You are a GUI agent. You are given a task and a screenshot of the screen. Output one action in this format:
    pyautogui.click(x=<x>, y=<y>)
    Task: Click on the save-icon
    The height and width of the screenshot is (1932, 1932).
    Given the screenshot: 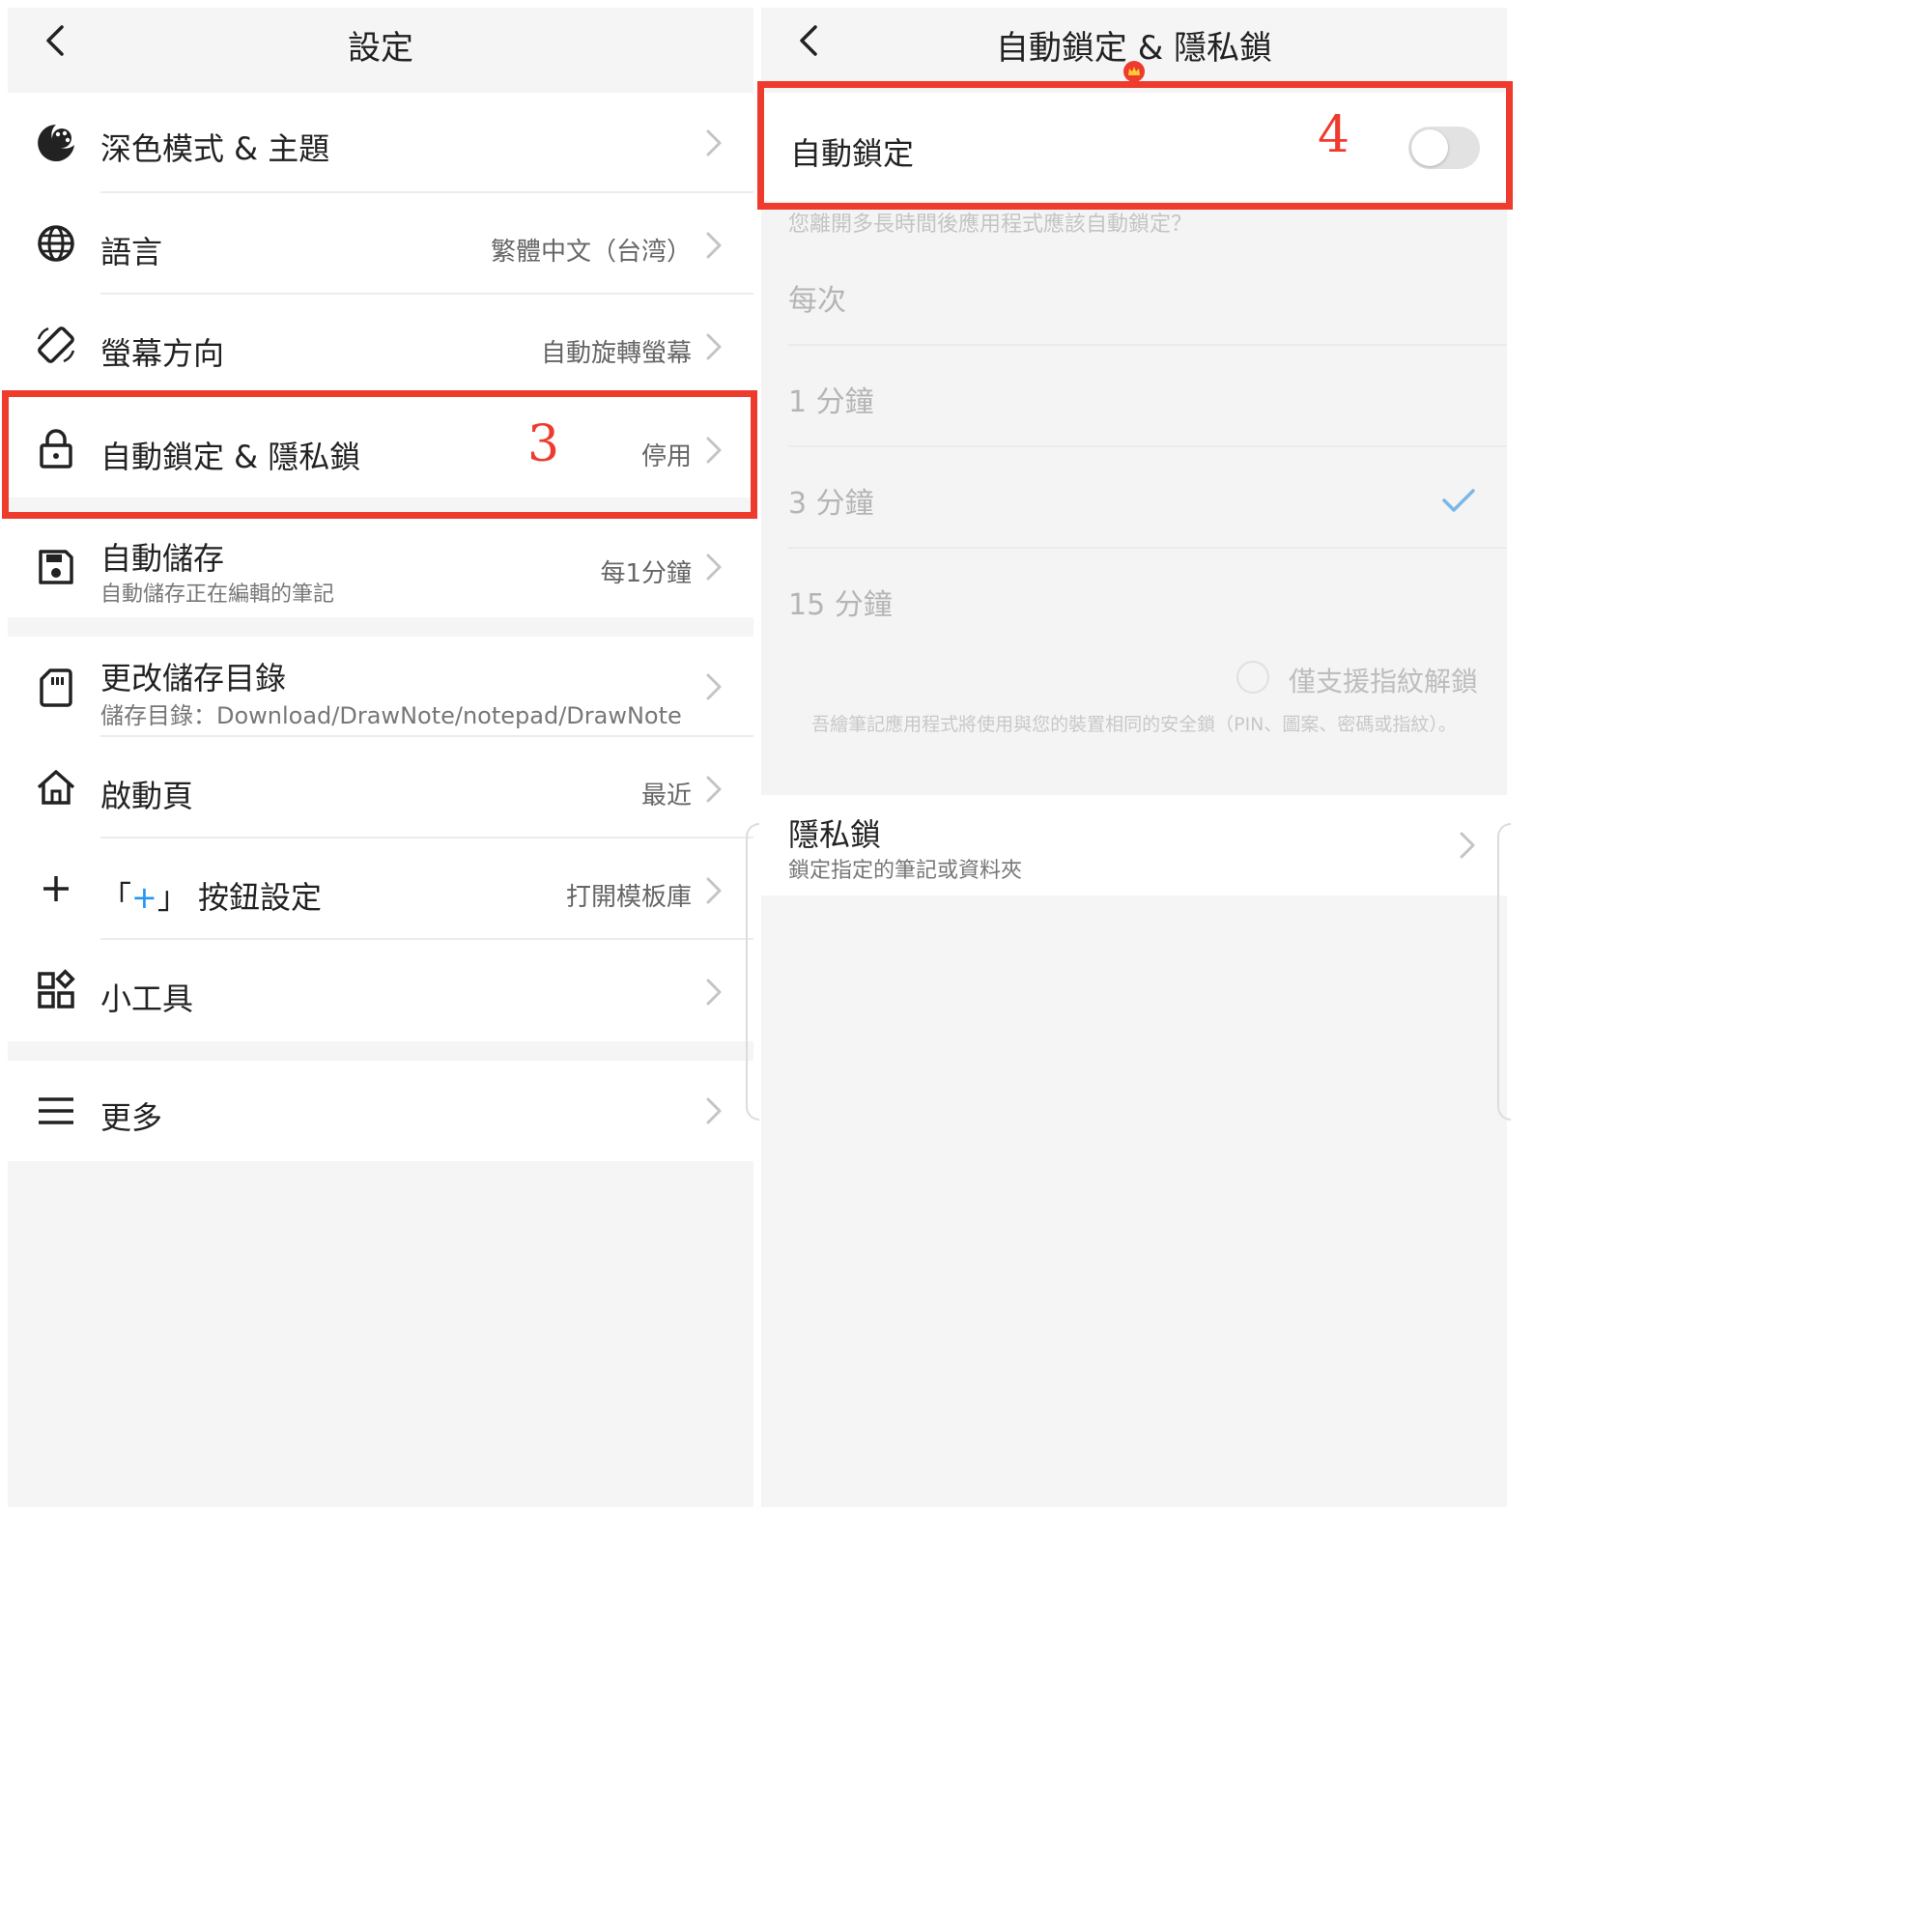 What is the action you would take?
    pyautogui.click(x=56, y=567)
    